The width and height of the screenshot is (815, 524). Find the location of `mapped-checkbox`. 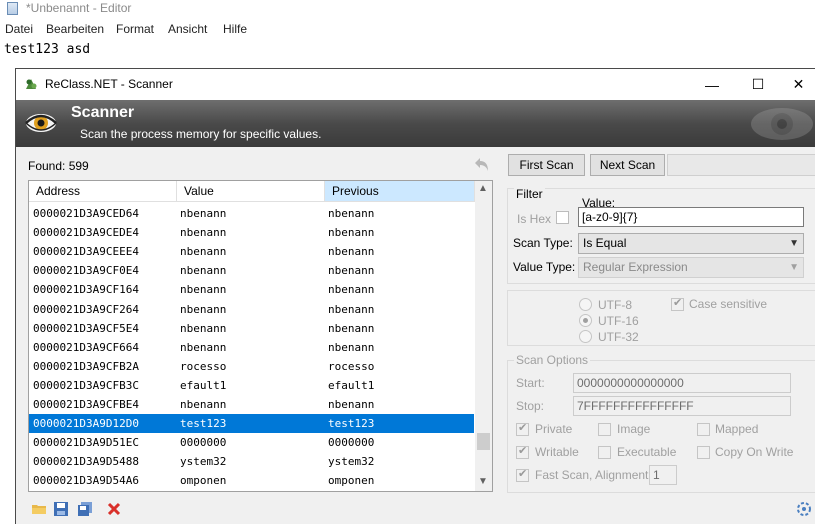

mapped-checkbox is located at coordinates (703, 429).